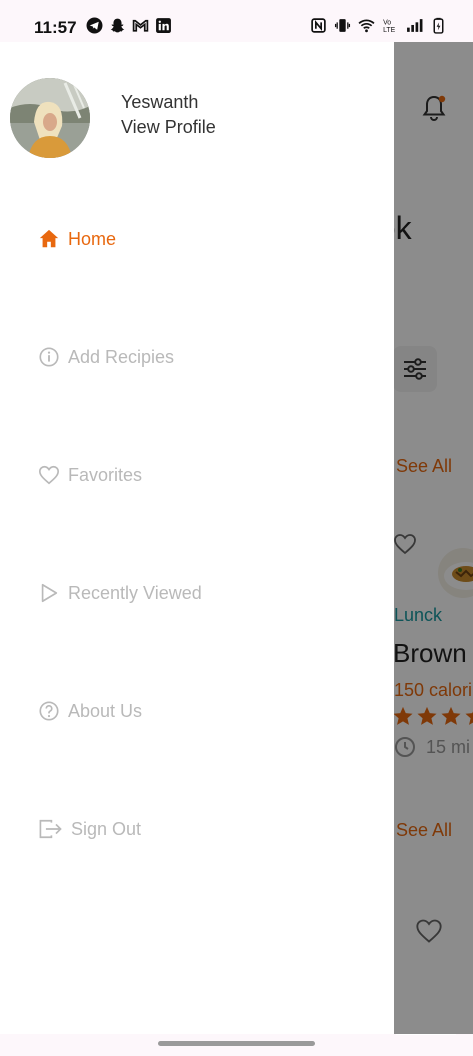 The width and height of the screenshot is (473, 1056). I want to click on nfc-icon, so click(318, 25).